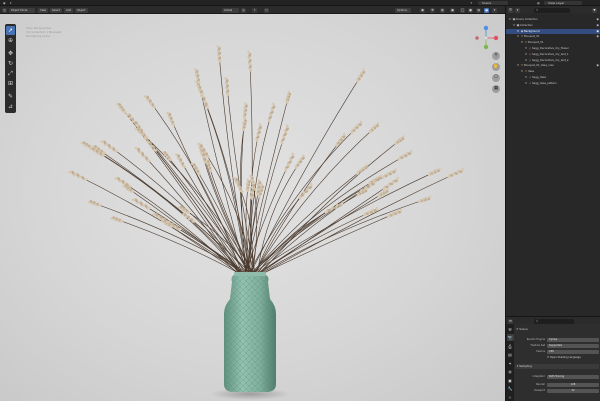 This screenshot has height=401, width=600. Describe the element at coordinates (510, 354) in the screenshot. I see `view-layer-tab-icon: ▤` at that location.